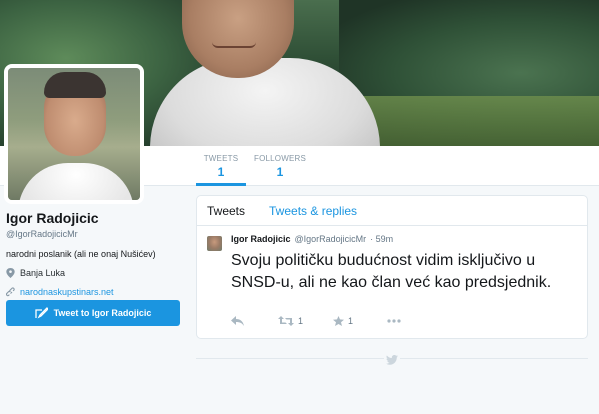 The width and height of the screenshot is (599, 414). Describe the element at coordinates (43, 273) in the screenshot. I see `location-text: Banja Luka` at that location.